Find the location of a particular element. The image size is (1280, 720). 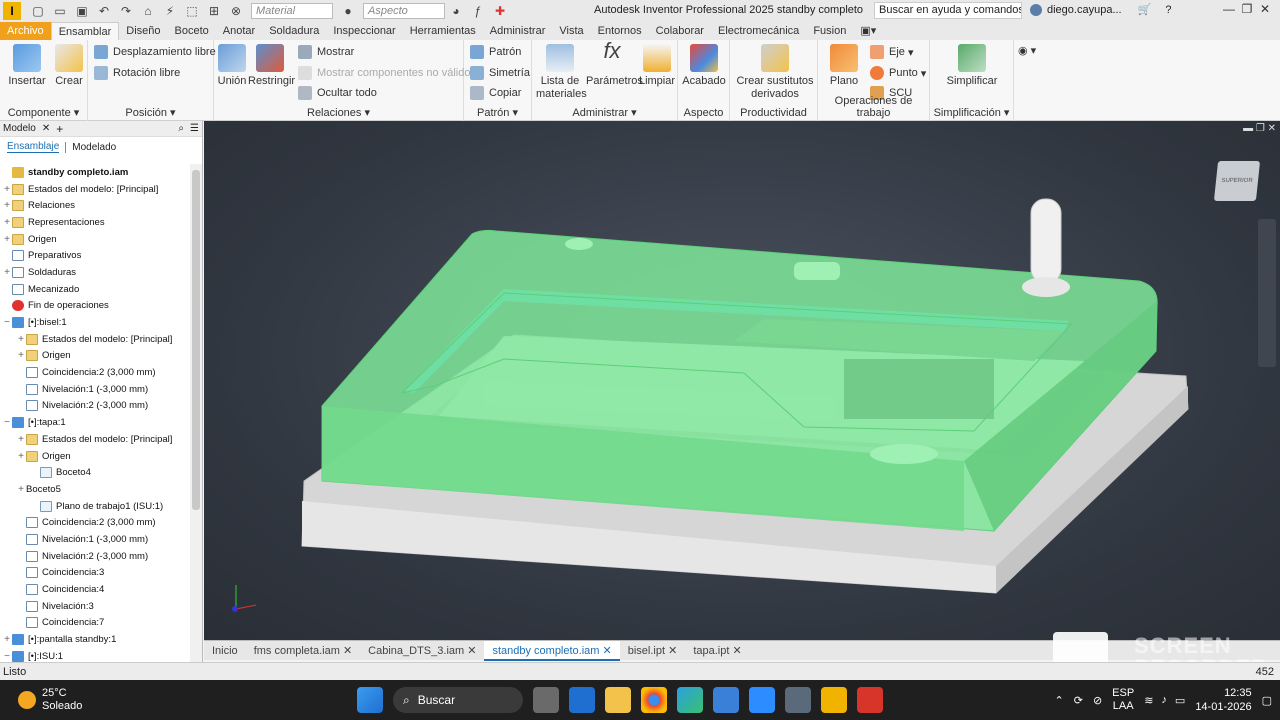

viewport-controls: ▬ ❐ ✕ is located at coordinates (1259, 128).